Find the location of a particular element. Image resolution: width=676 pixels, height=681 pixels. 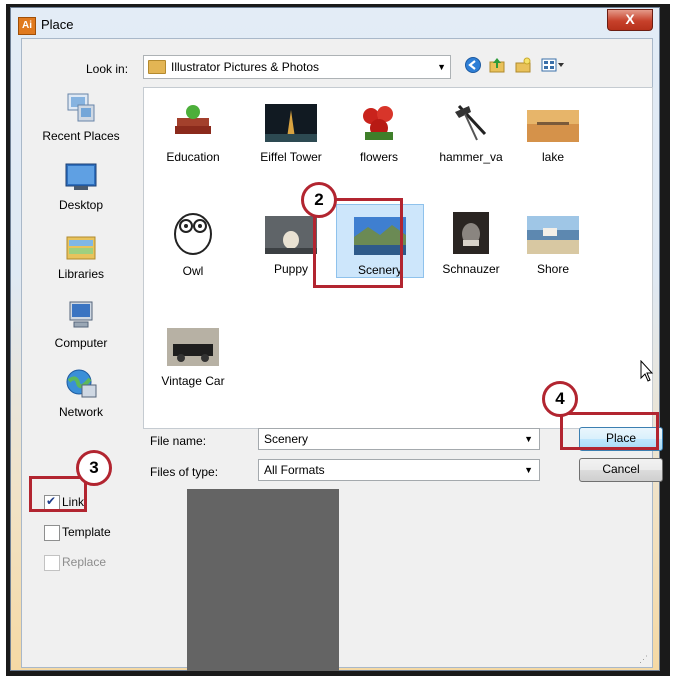

place-network: Network is located at coordinates (81, 393).